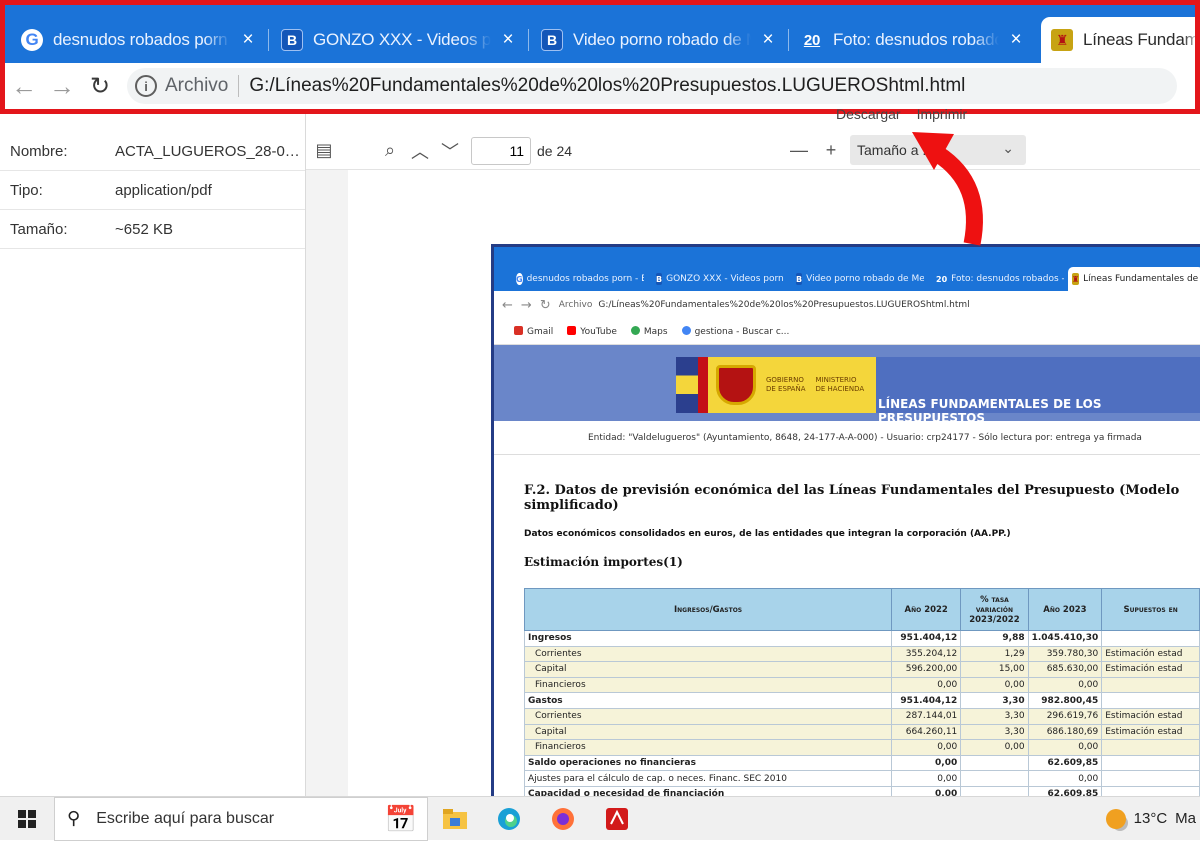  I want to click on table-cell: Financieros, so click(708, 747).